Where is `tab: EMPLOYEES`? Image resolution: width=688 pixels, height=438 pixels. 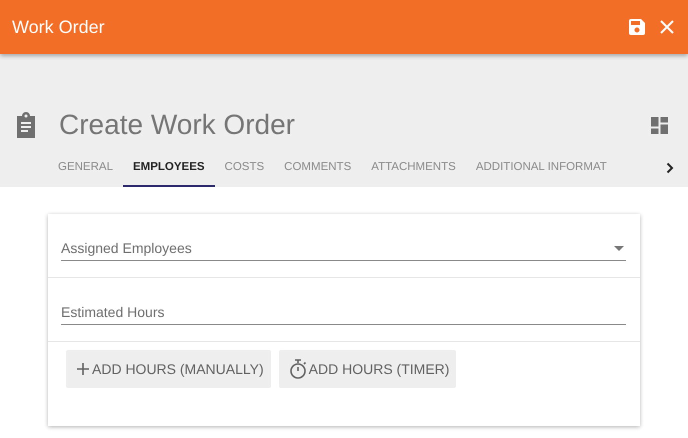 tab: EMPLOYEES is located at coordinates (168, 168).